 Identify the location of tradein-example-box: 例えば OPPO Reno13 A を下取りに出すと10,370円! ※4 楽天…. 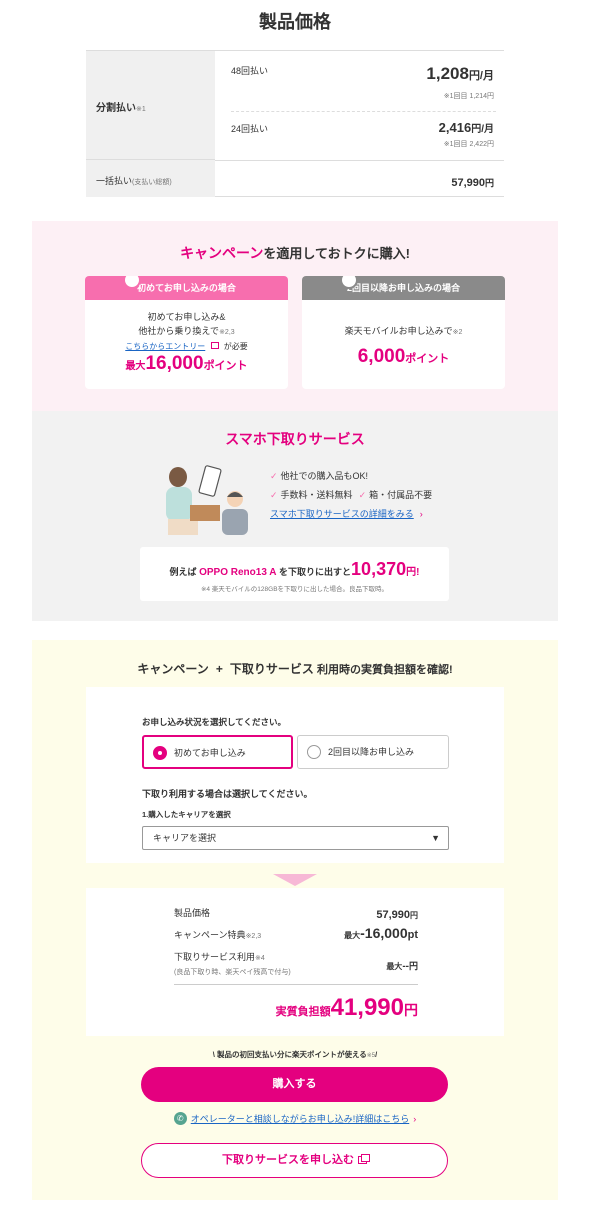
(294, 574).